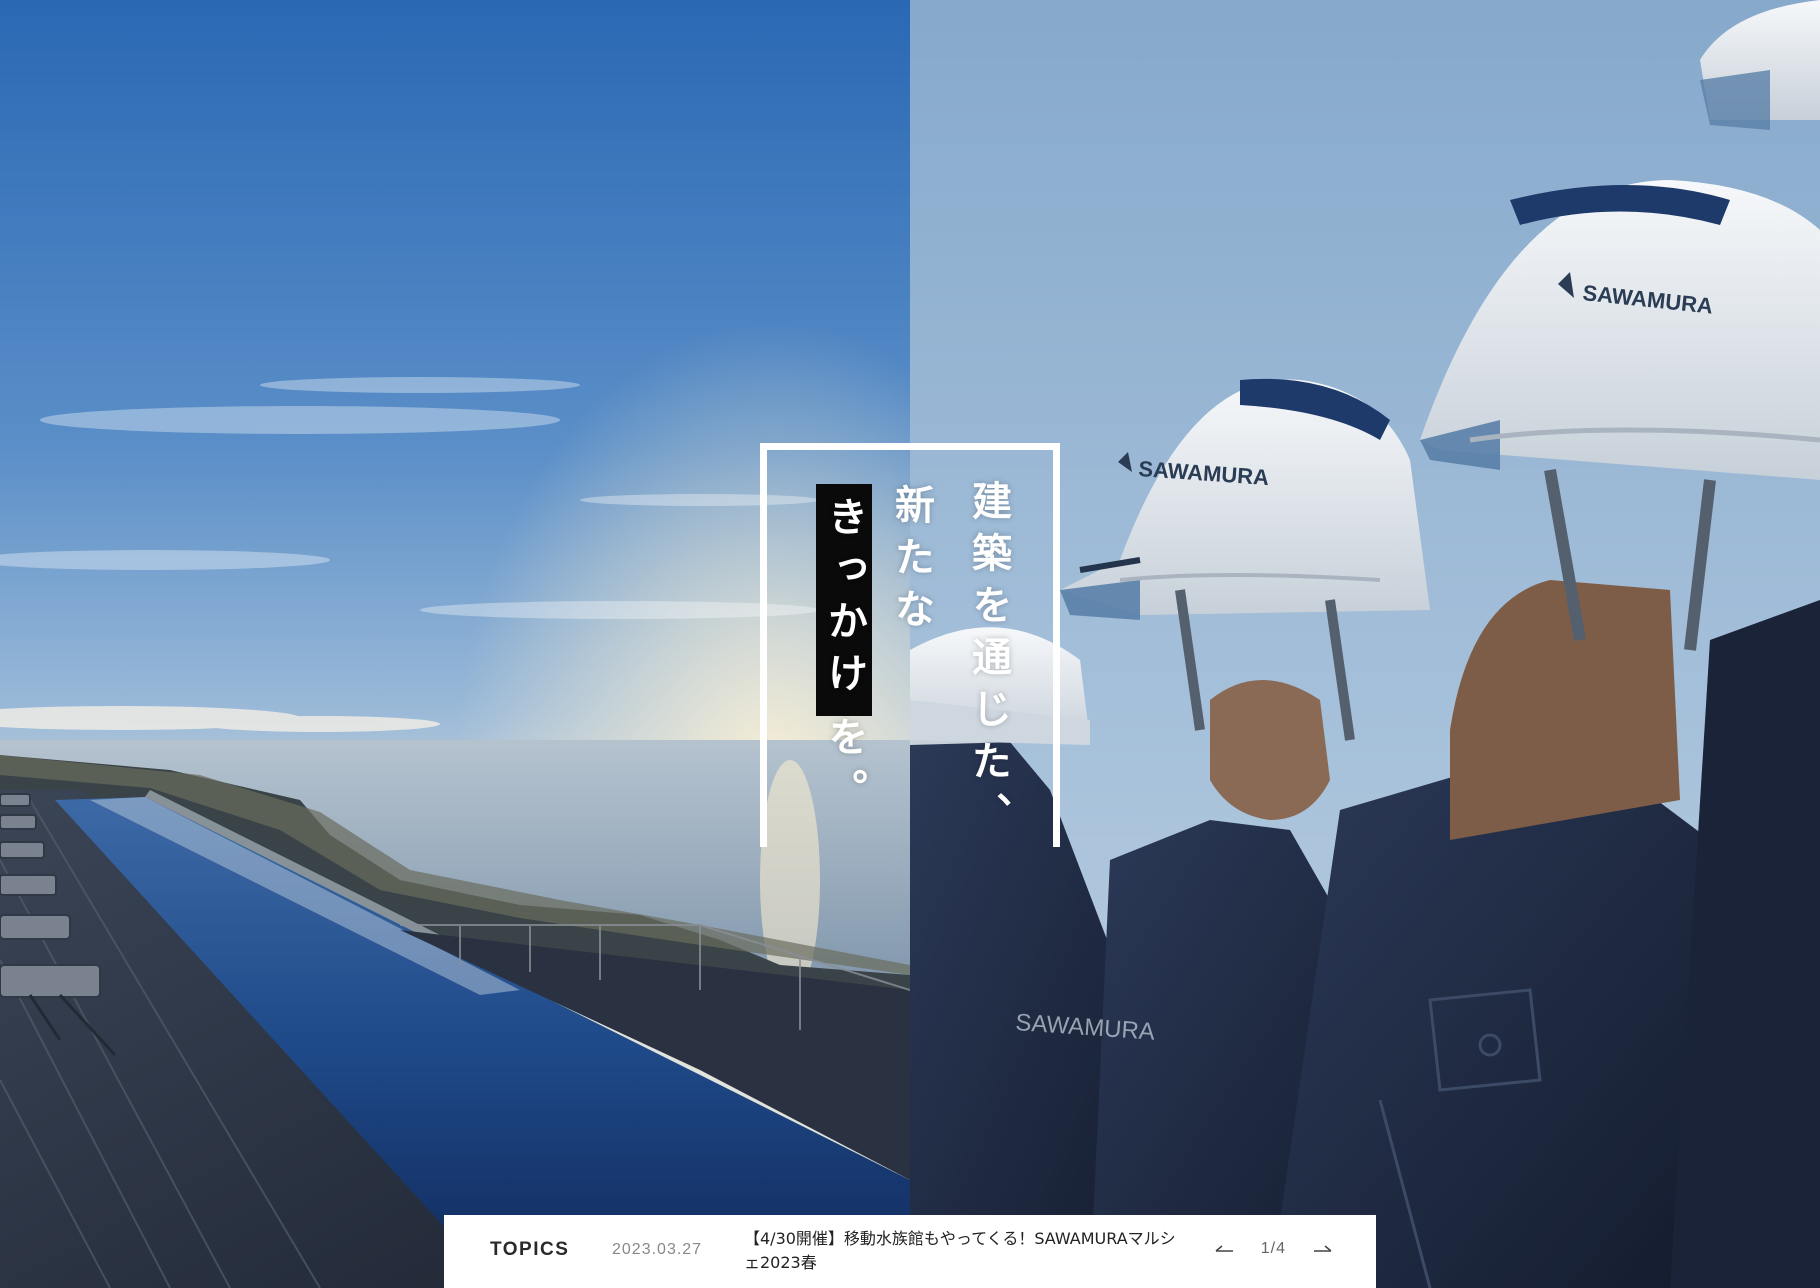  What do you see at coordinates (964, 1251) in the screenshot?
I see `topics-headline-link: 【4/30開催】移動水族館もやってくる！SAWAMURAマルシェ2023春` at bounding box center [964, 1251].